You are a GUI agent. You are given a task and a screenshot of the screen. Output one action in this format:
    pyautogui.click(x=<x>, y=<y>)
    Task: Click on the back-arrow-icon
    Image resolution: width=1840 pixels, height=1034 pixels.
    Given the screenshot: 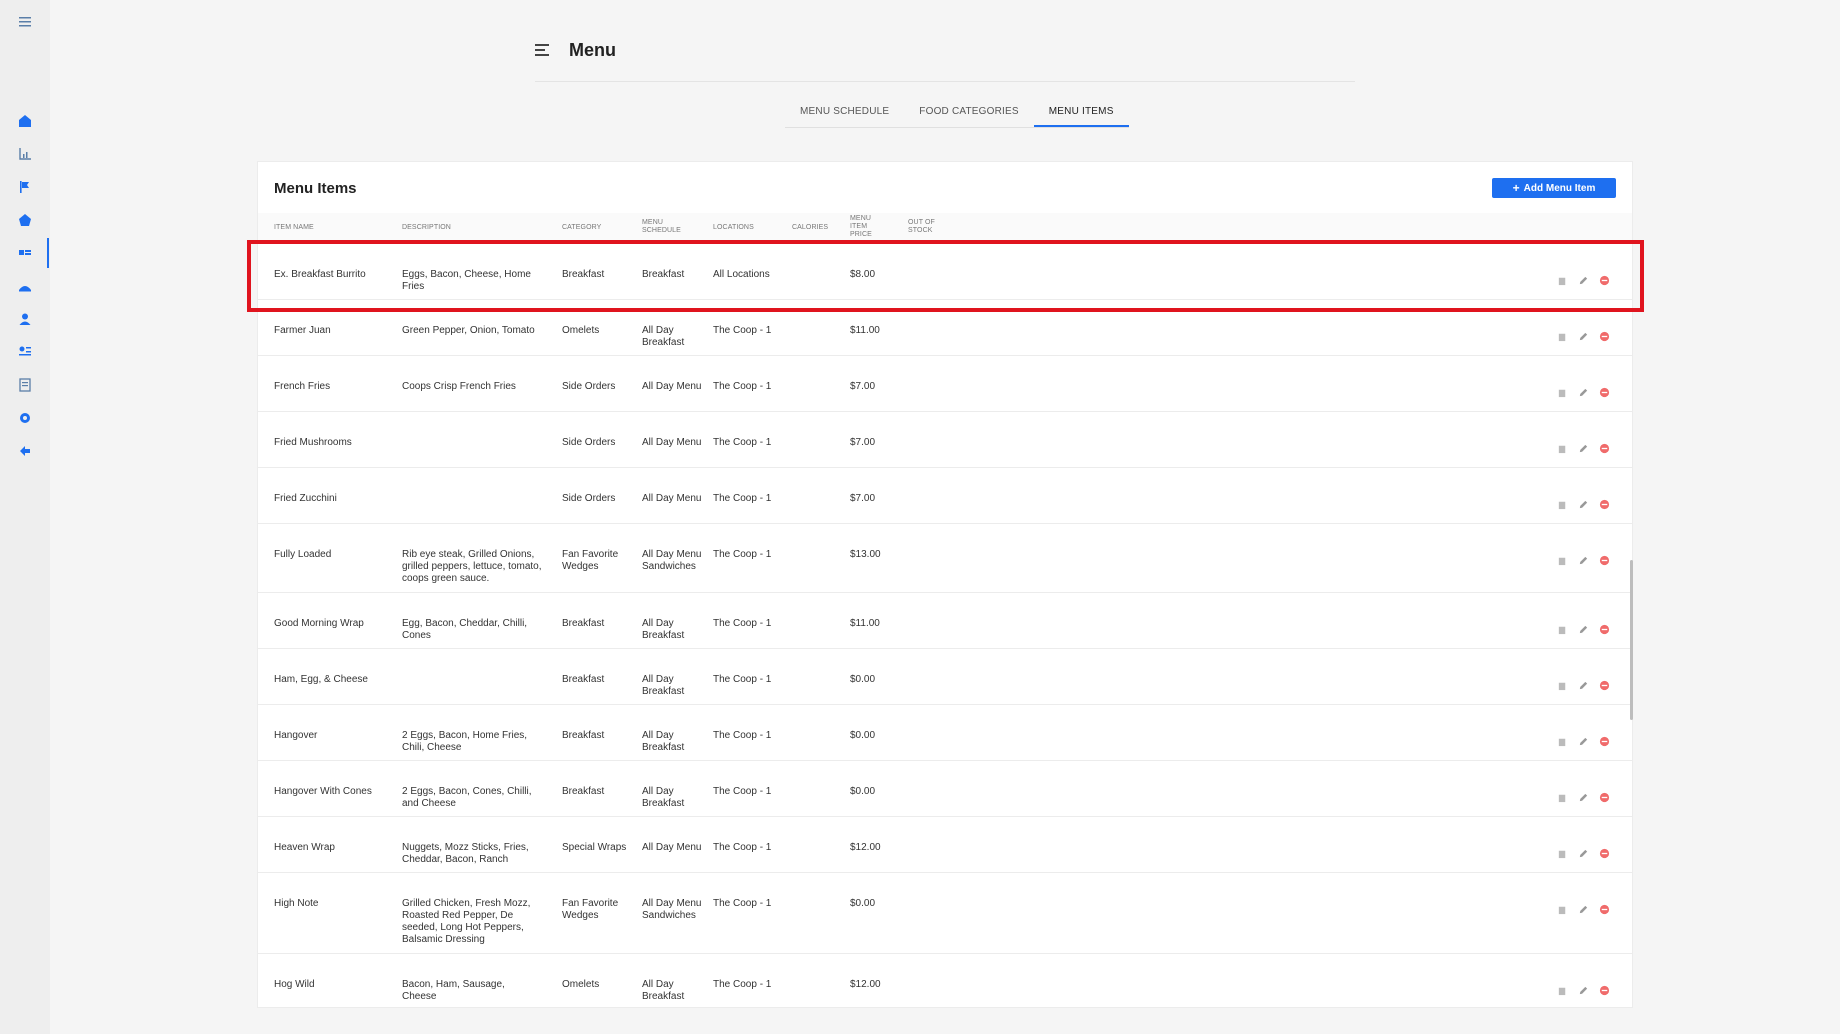 What is the action you would take?
    pyautogui.click(x=25, y=451)
    